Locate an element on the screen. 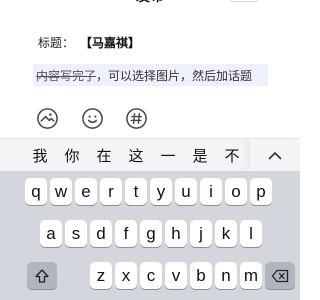  key-j: j is located at coordinates (201, 233).